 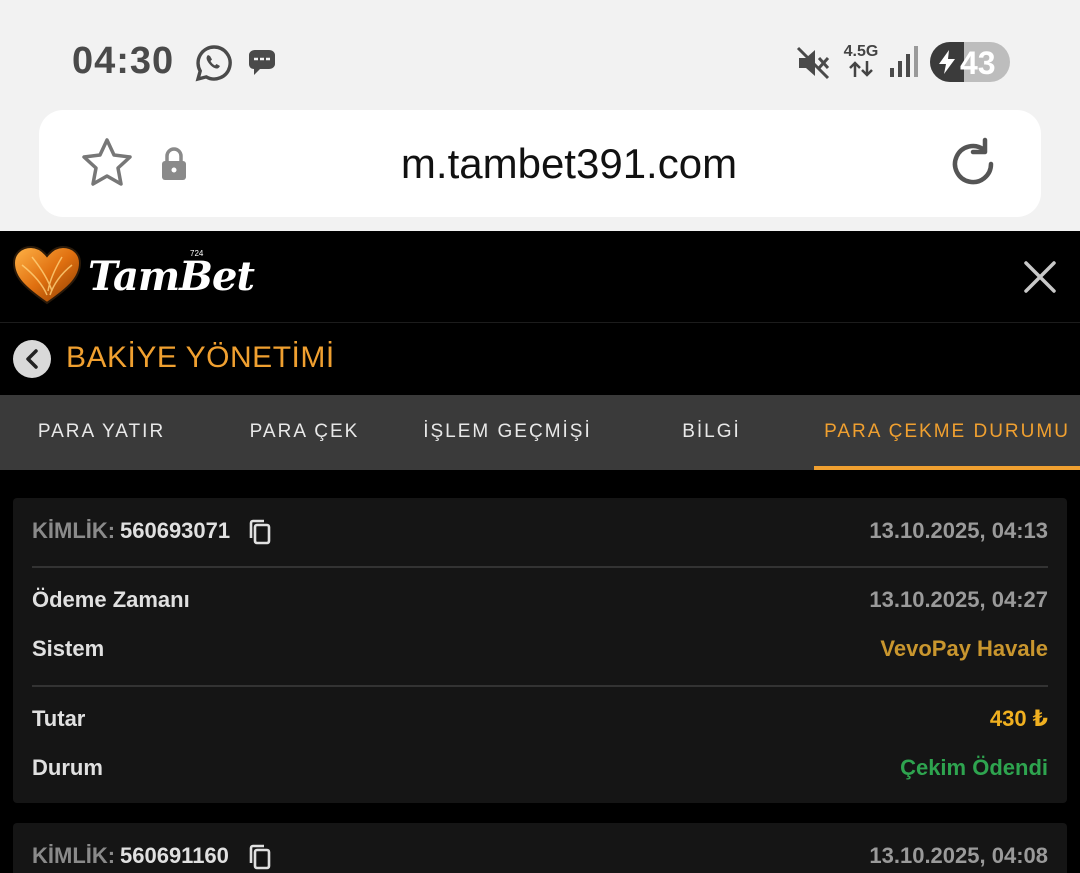 I want to click on status-label: Durum, so click(x=67, y=767).